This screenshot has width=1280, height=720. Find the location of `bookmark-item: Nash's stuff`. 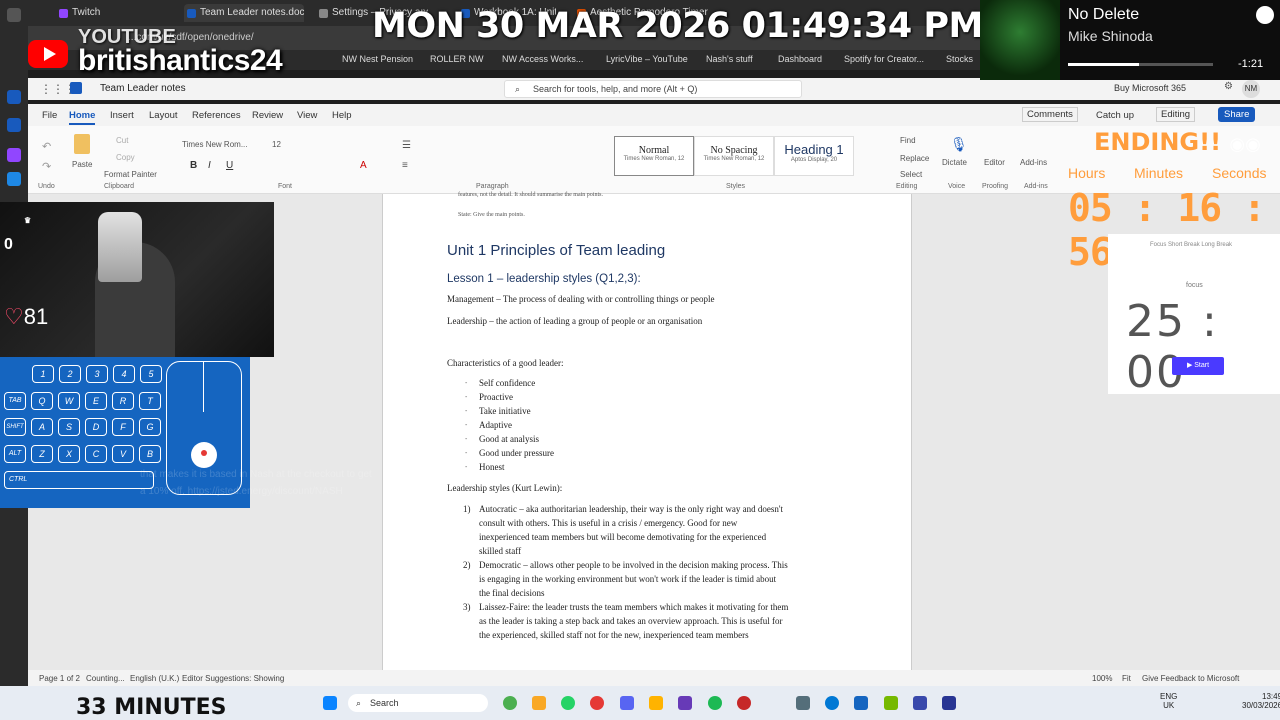

bookmark-item: Nash's stuff is located at coordinates (729, 59).